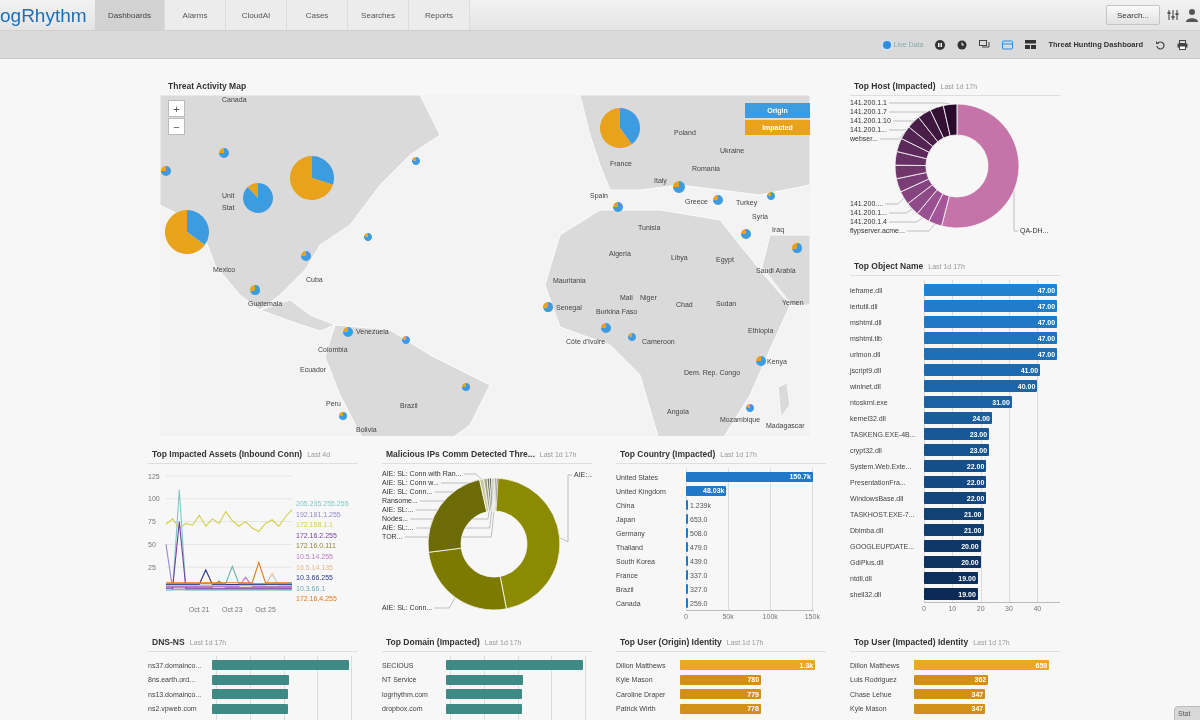 This screenshot has width=1200, height=720. What do you see at coordinates (985, 44) in the screenshot?
I see `chat-icon` at bounding box center [985, 44].